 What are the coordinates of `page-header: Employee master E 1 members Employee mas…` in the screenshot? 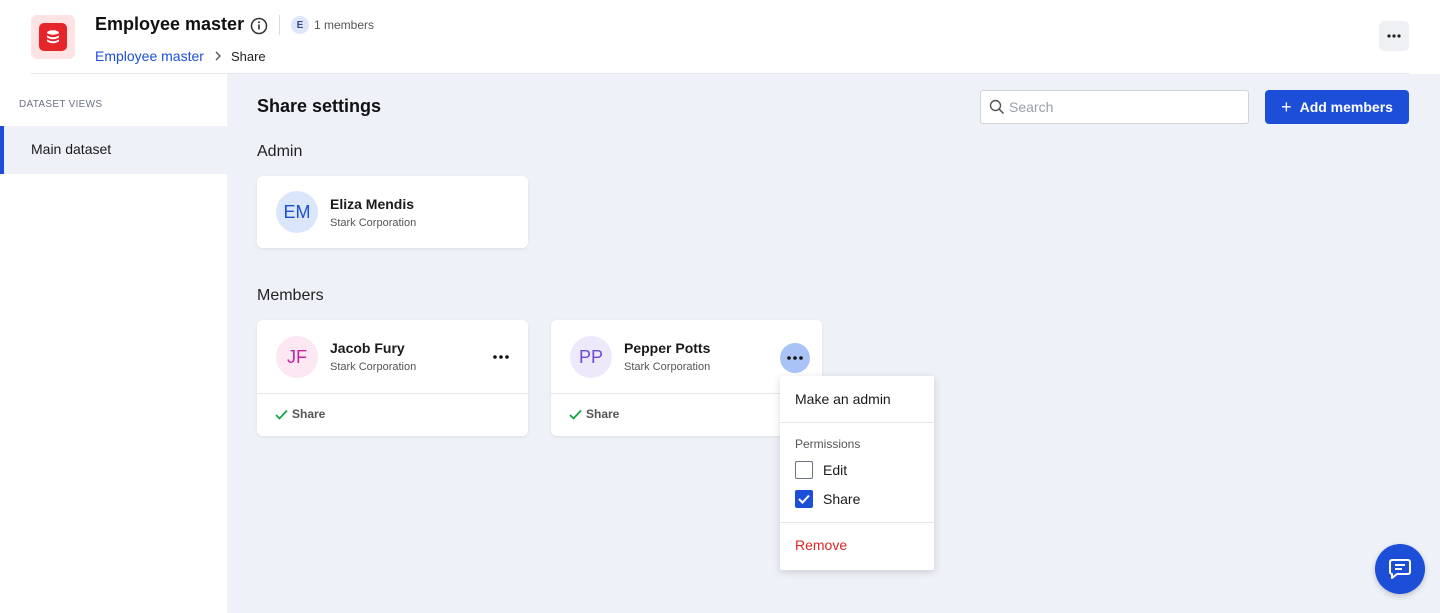 It's located at (720, 37).